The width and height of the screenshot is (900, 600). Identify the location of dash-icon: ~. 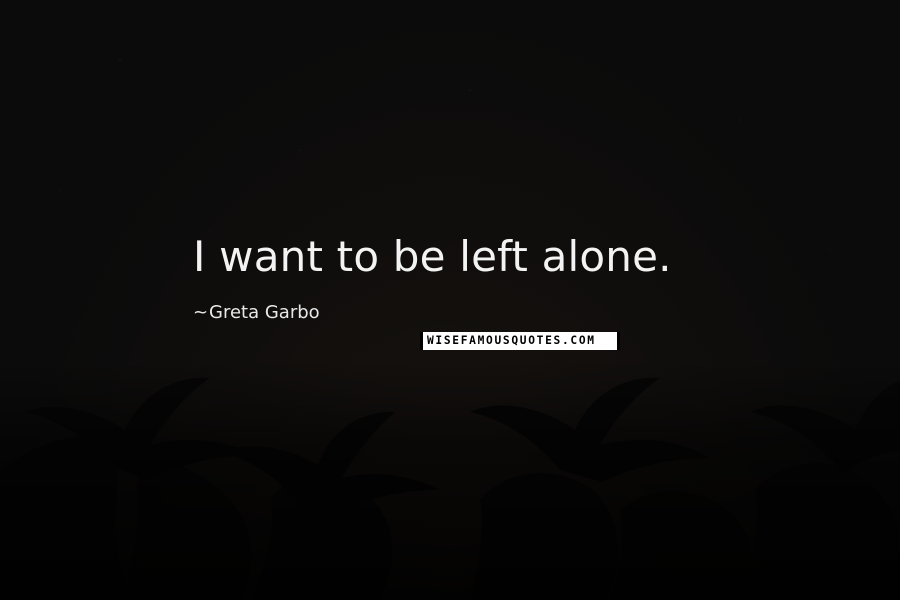
(201, 312).